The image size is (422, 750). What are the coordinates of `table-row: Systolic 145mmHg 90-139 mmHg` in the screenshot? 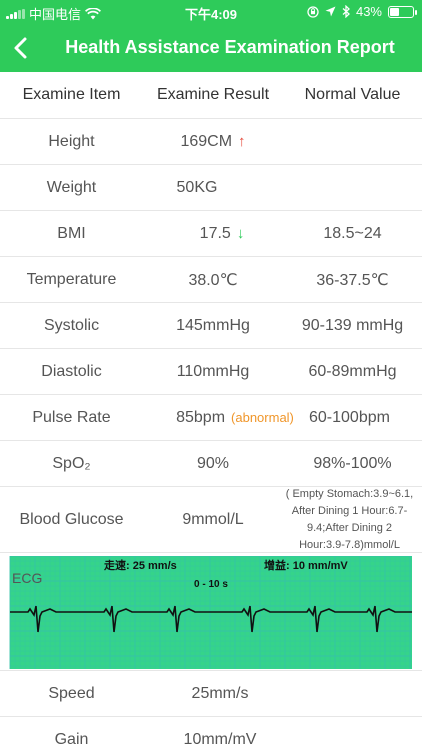 It's located at (211, 326).